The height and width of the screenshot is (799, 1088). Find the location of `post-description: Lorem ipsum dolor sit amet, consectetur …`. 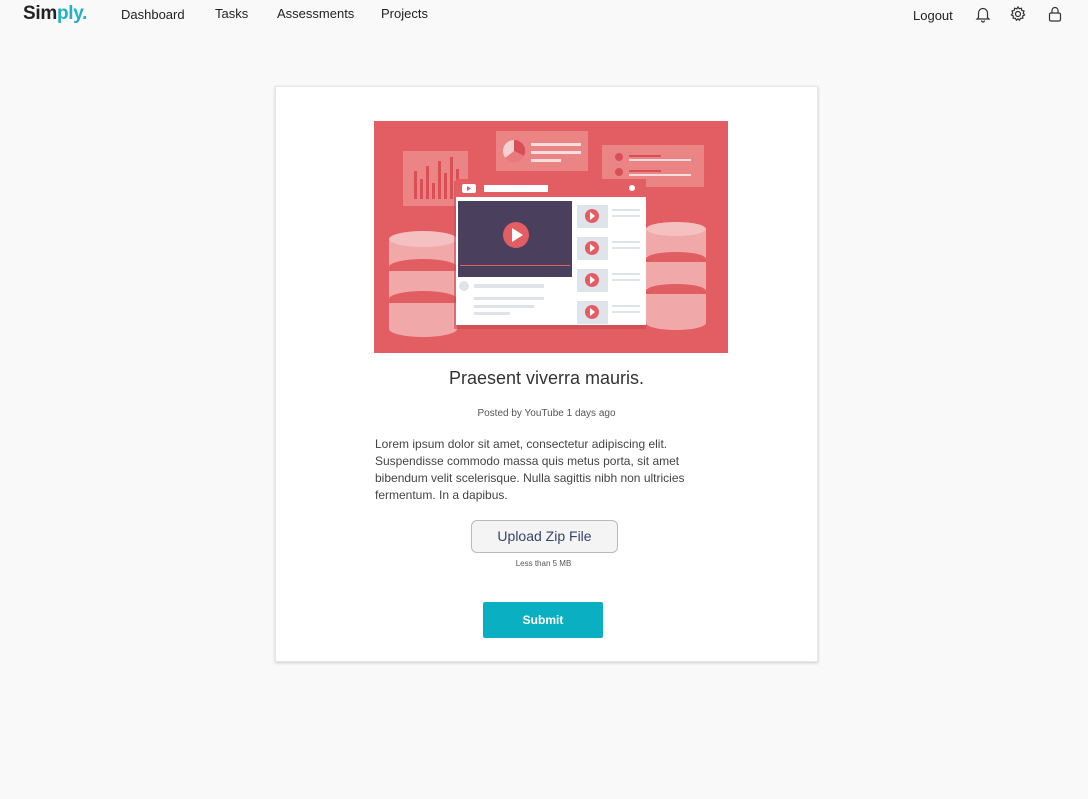

post-description: Lorem ipsum dolor sit amet, consectetur … is located at coordinates (530, 469).